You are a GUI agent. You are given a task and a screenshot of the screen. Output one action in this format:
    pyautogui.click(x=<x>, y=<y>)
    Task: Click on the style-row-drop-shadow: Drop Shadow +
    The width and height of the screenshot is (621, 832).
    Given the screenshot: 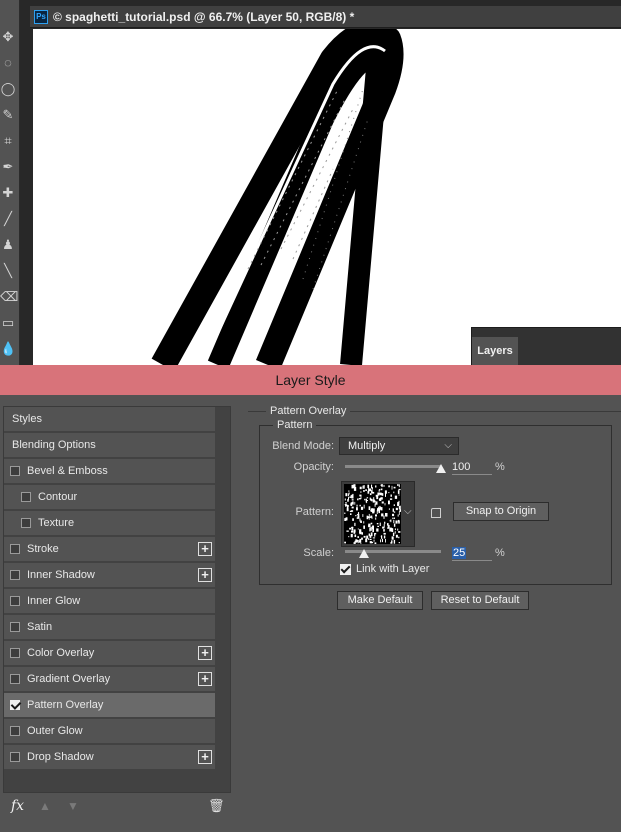 What is the action you would take?
    pyautogui.click(x=109, y=757)
    